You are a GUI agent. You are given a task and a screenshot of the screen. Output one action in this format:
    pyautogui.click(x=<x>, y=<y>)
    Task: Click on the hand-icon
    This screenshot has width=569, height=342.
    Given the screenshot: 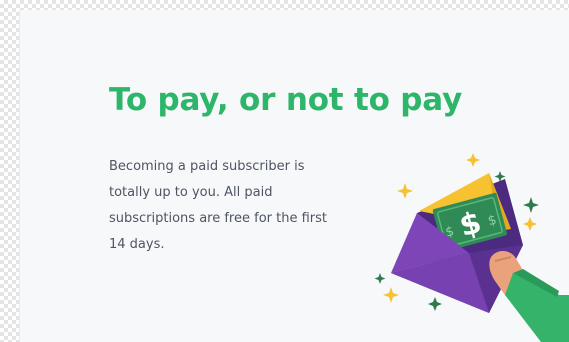 What is the action you would take?
    pyautogui.click(x=529, y=296)
    